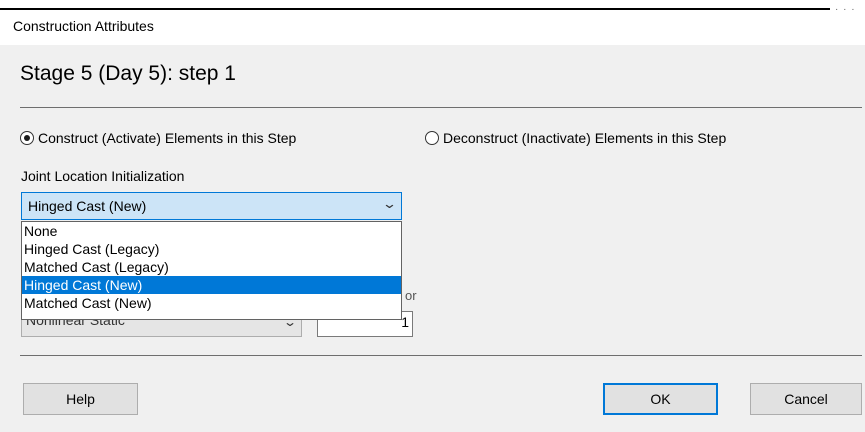  I want to click on dropdown-option: Matched Cast (New), so click(211, 303).